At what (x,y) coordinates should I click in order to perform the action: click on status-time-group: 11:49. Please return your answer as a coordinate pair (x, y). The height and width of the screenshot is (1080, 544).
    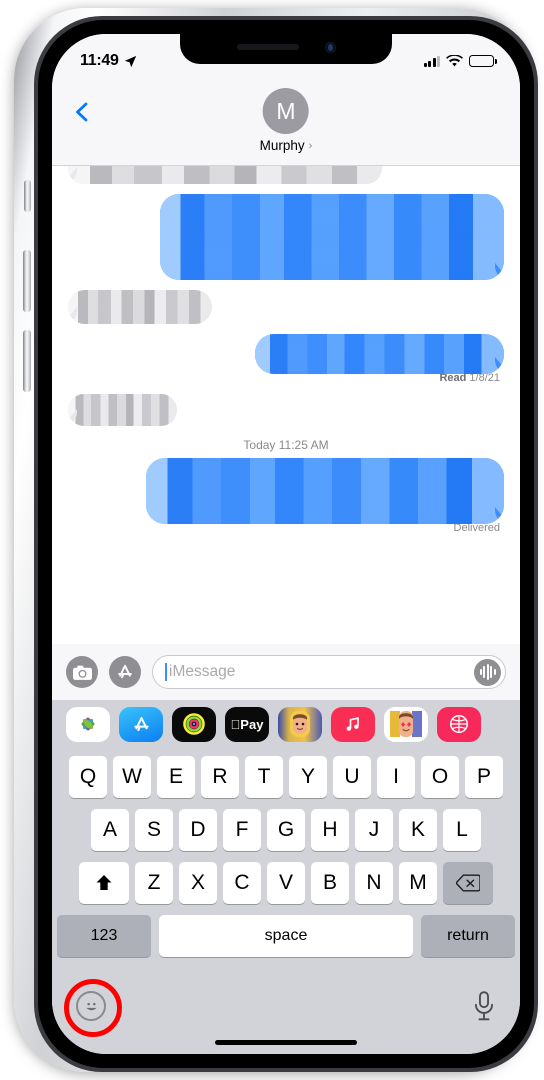
    Looking at the image, I should click on (108, 61).